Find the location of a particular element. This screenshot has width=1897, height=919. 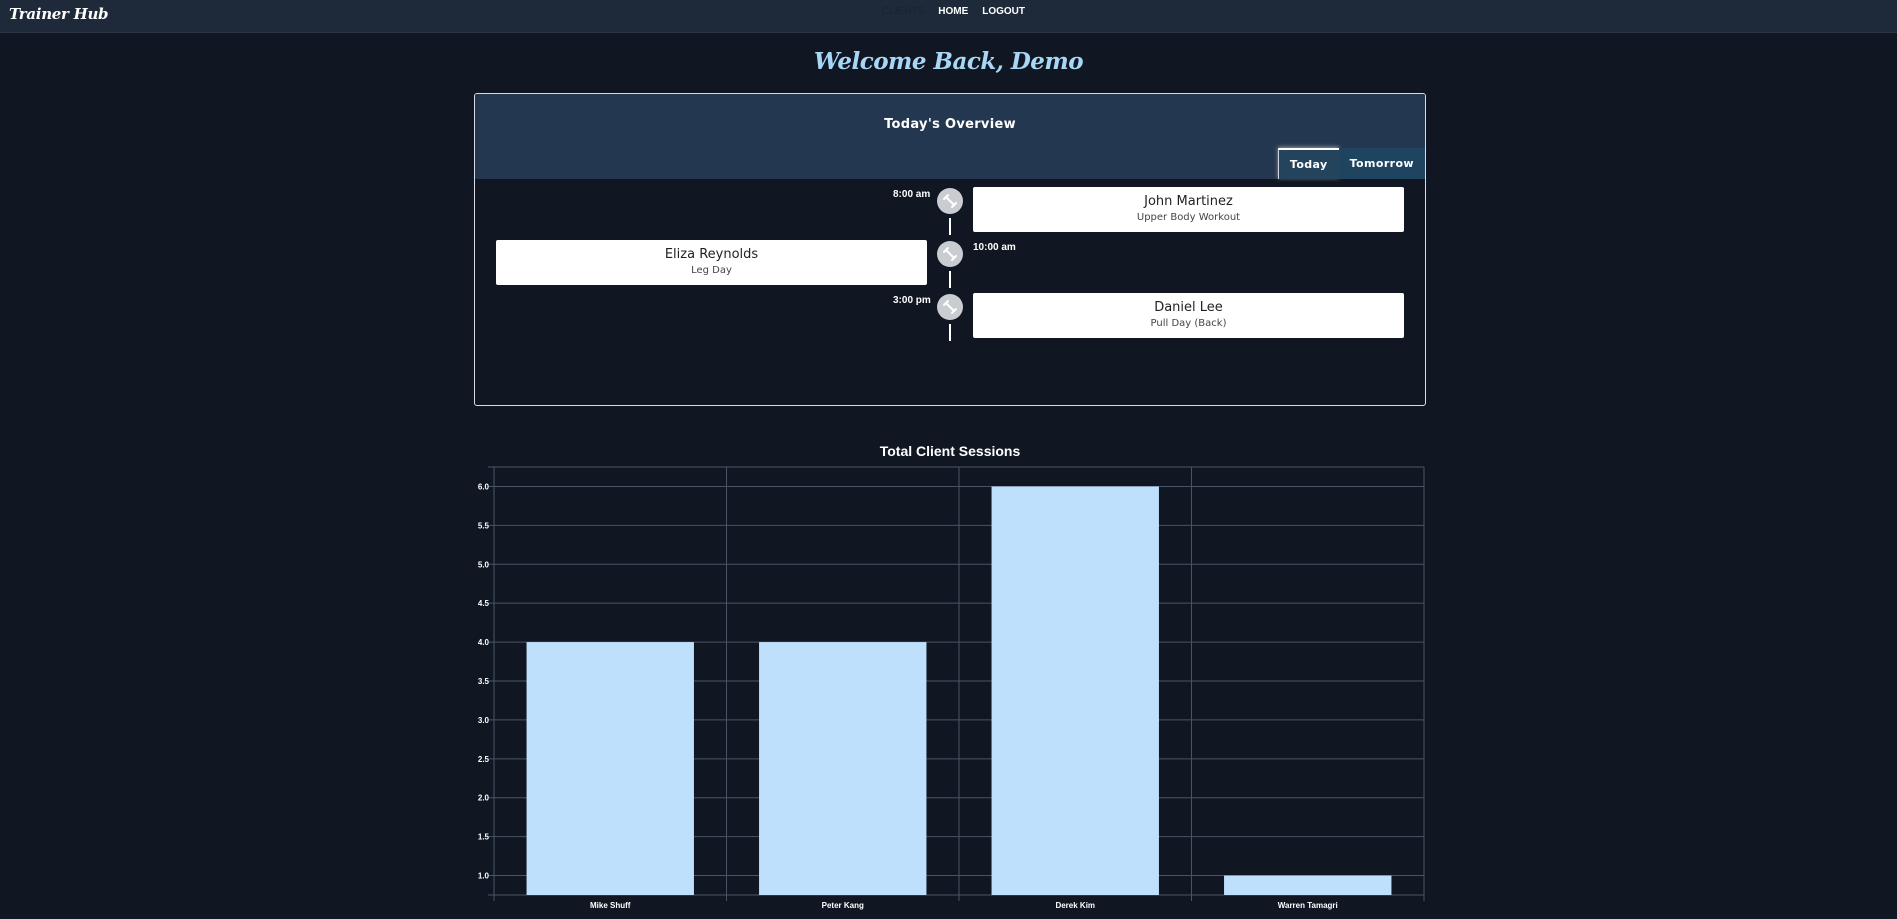

session-client-name: Daniel Lee is located at coordinates (1188, 307).